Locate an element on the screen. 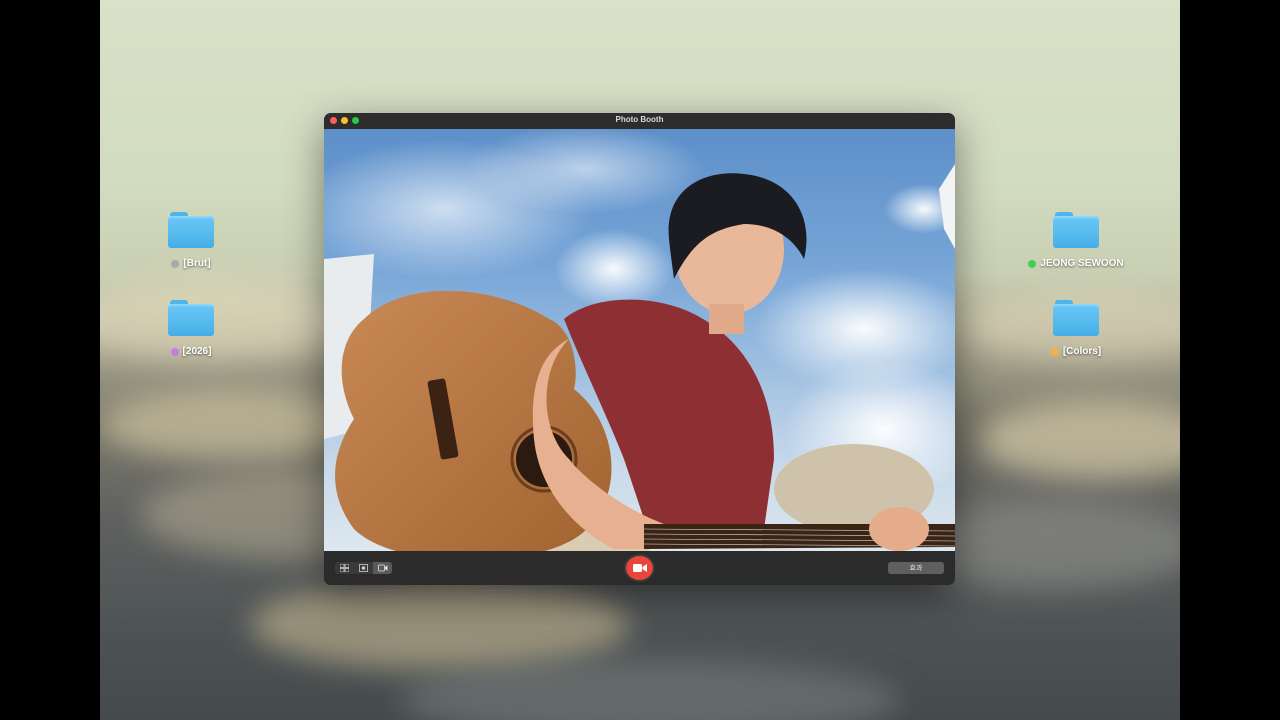 The width and height of the screenshot is (1280, 720). grid-view-icon is located at coordinates (344, 568).